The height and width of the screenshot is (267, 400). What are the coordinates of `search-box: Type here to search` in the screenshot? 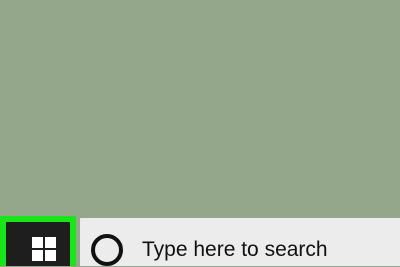 It's located at (240, 242).